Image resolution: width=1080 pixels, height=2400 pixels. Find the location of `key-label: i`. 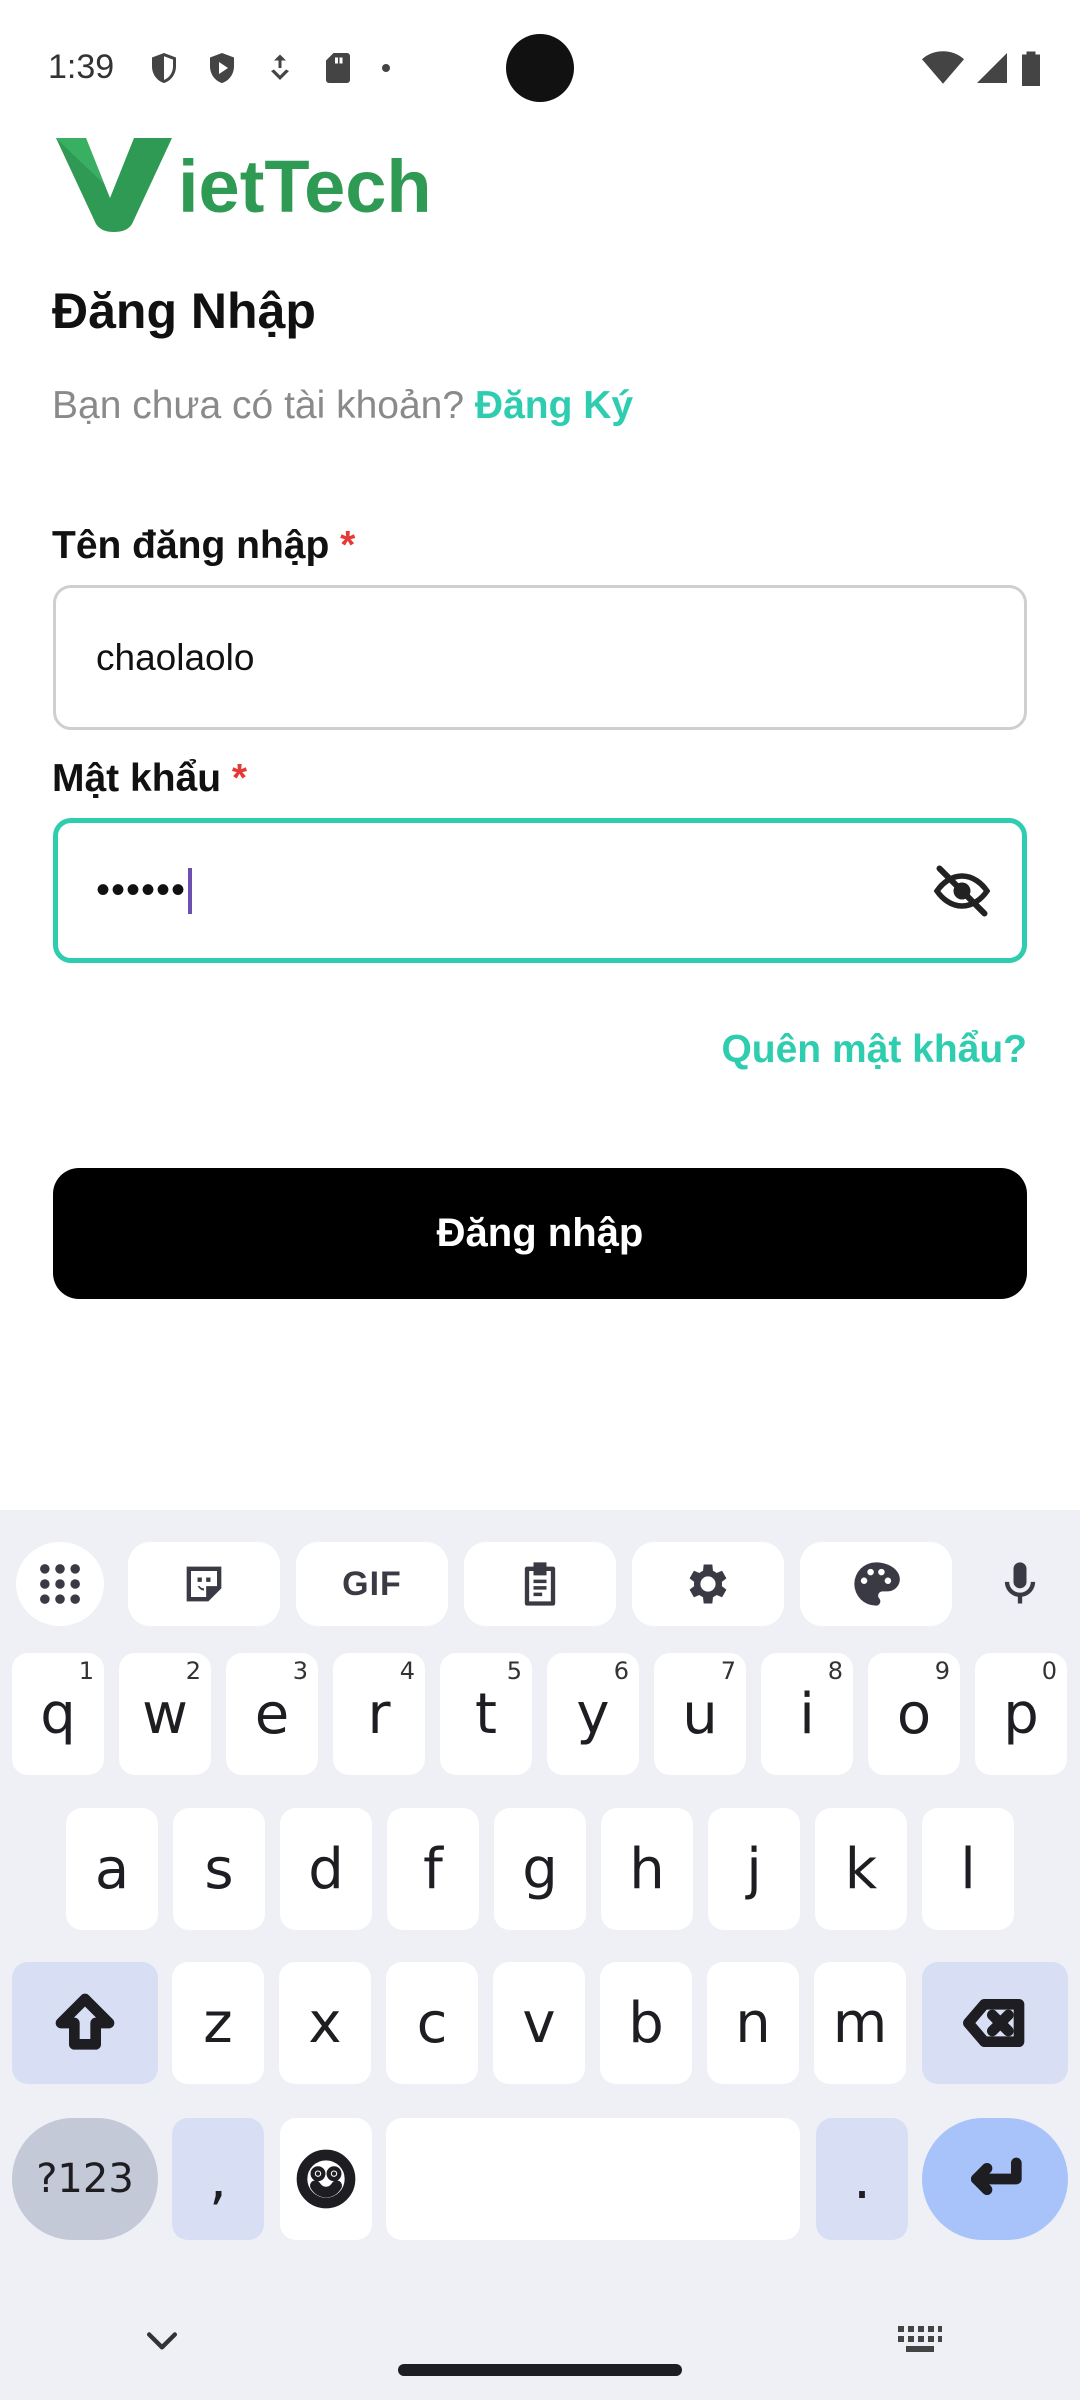

key-label: i is located at coordinates (807, 1714).